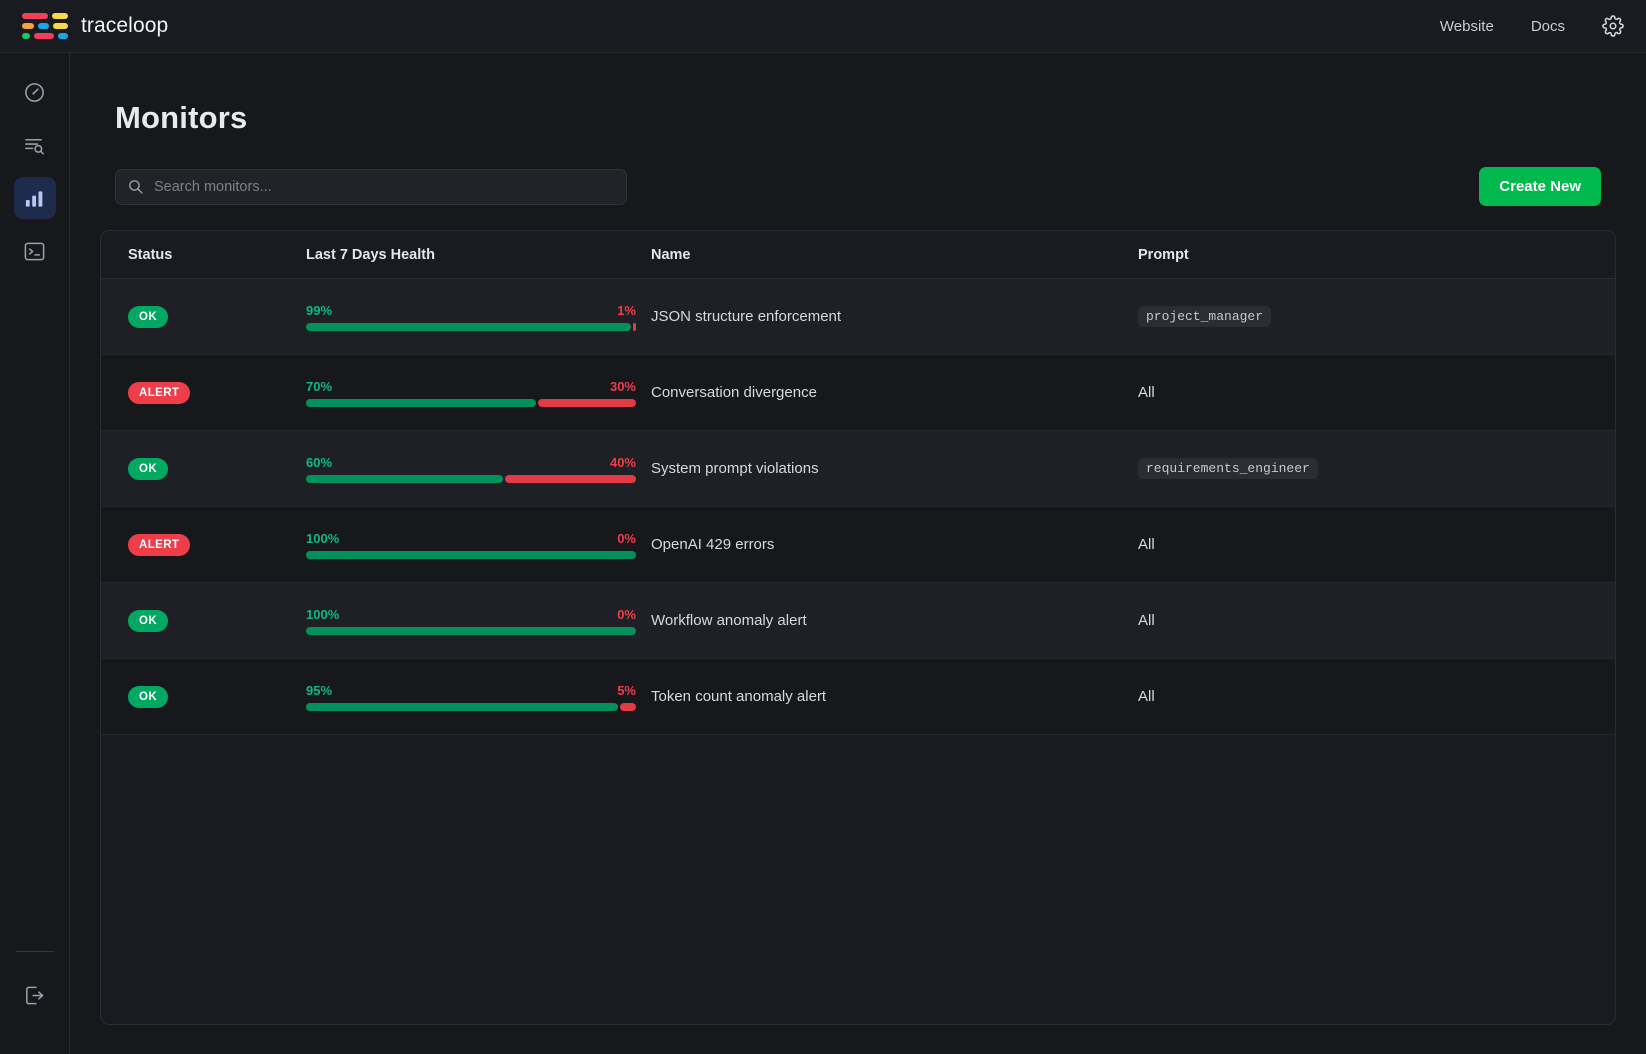 The image size is (1646, 1054). Describe the element at coordinates (1467, 26) in the screenshot. I see `nav-link-website: Website` at that location.